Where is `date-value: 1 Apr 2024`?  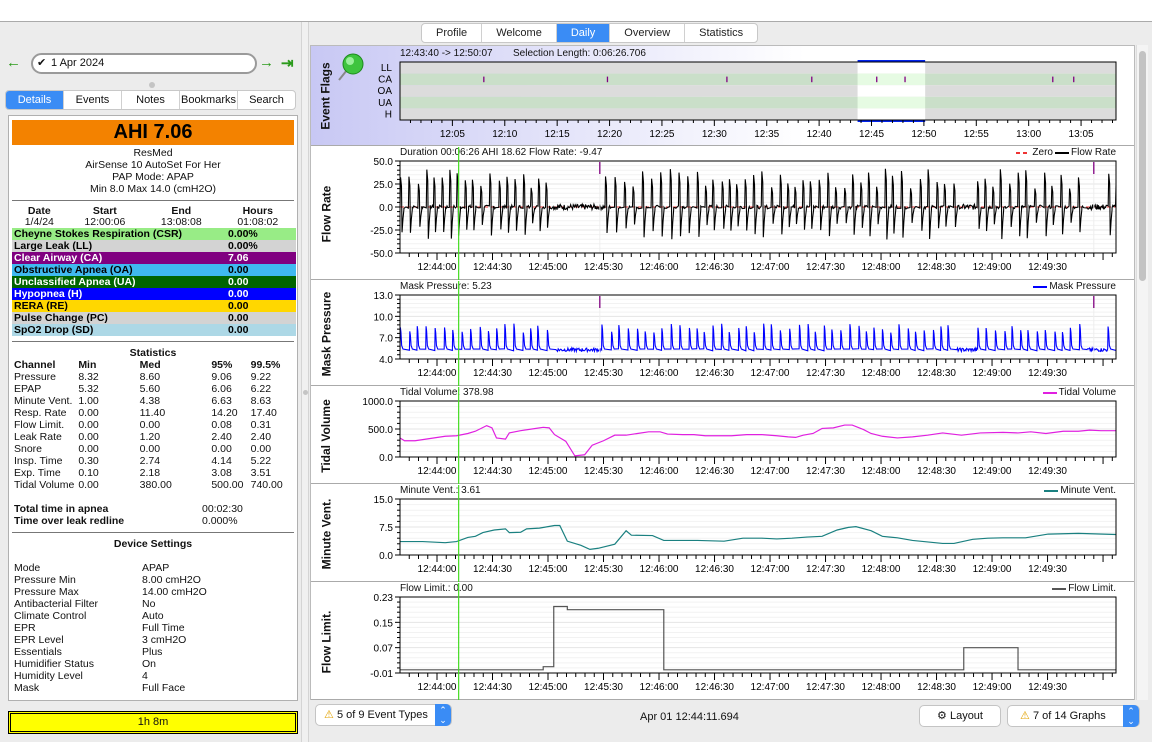
date-value: 1 Apr 2024 is located at coordinates (78, 63).